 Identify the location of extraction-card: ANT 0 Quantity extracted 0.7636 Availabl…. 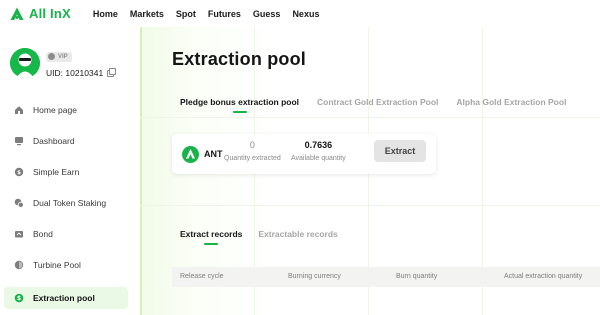
(304, 154).